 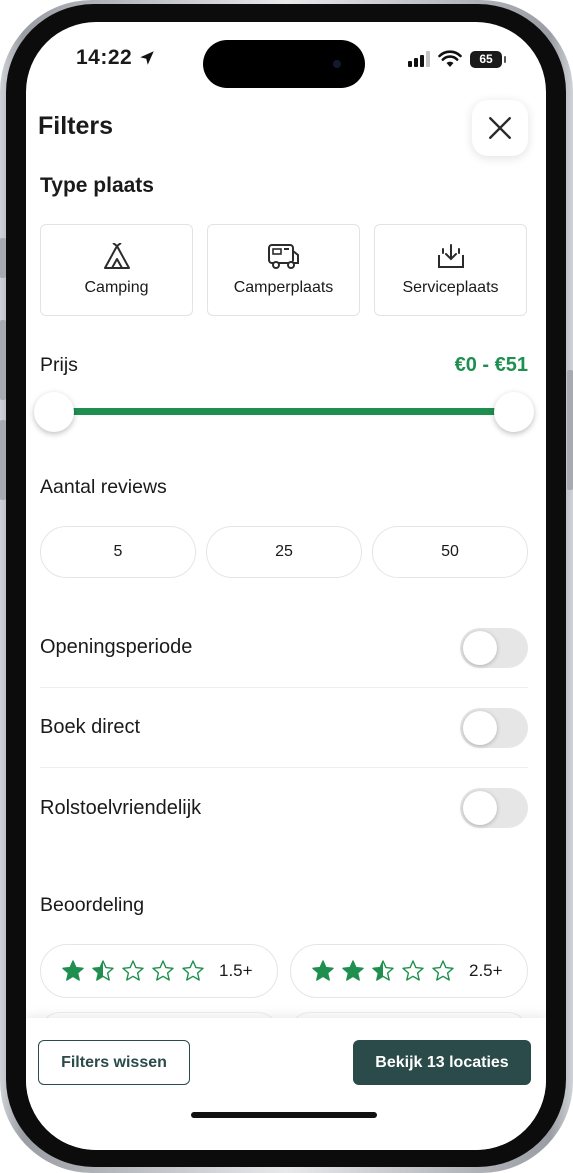 I want to click on price-label: Prijs, so click(x=59, y=365).